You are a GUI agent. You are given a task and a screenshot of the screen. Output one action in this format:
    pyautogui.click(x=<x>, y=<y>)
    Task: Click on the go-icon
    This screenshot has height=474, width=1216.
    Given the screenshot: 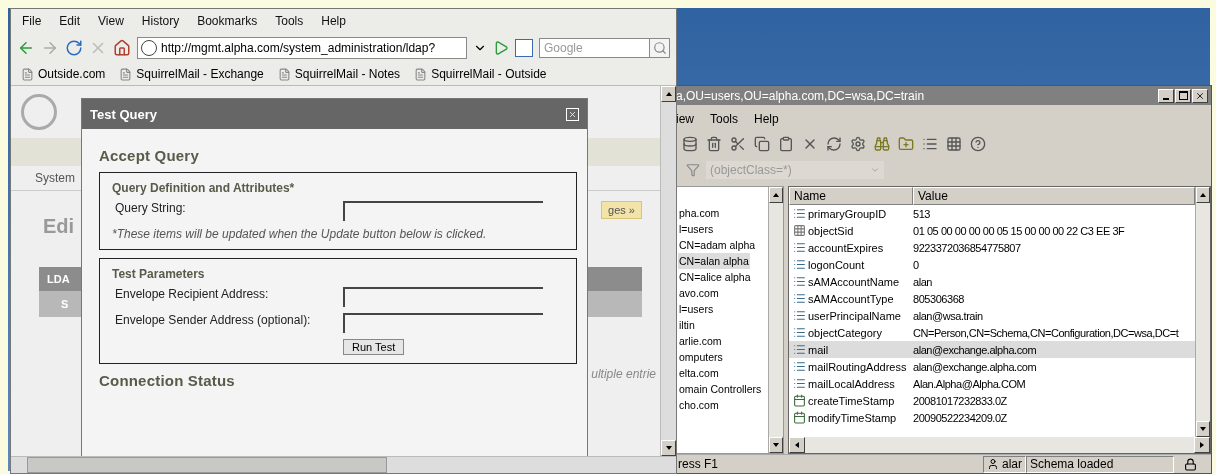 What is the action you would take?
    pyautogui.click(x=501, y=48)
    